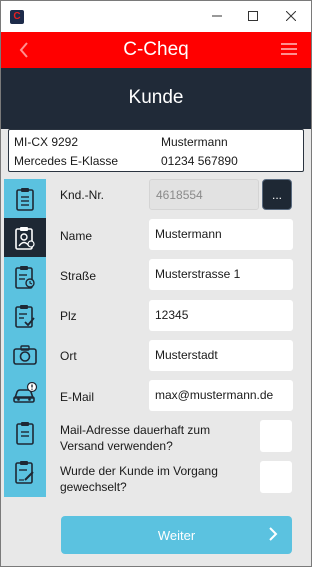 This screenshot has width=320, height=567. What do you see at coordinates (204, 194) in the screenshot?
I see `customer-no-field: 4618554` at bounding box center [204, 194].